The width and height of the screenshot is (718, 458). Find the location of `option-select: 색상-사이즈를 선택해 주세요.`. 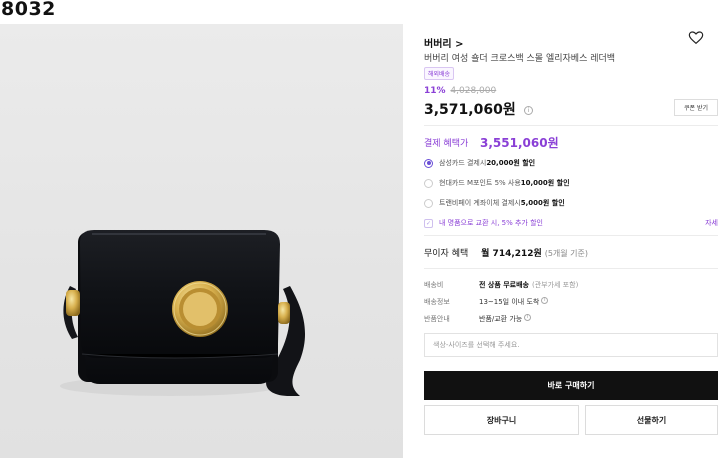

option-select: 색상-사이즈를 선택해 주세요. is located at coordinates (571, 345).